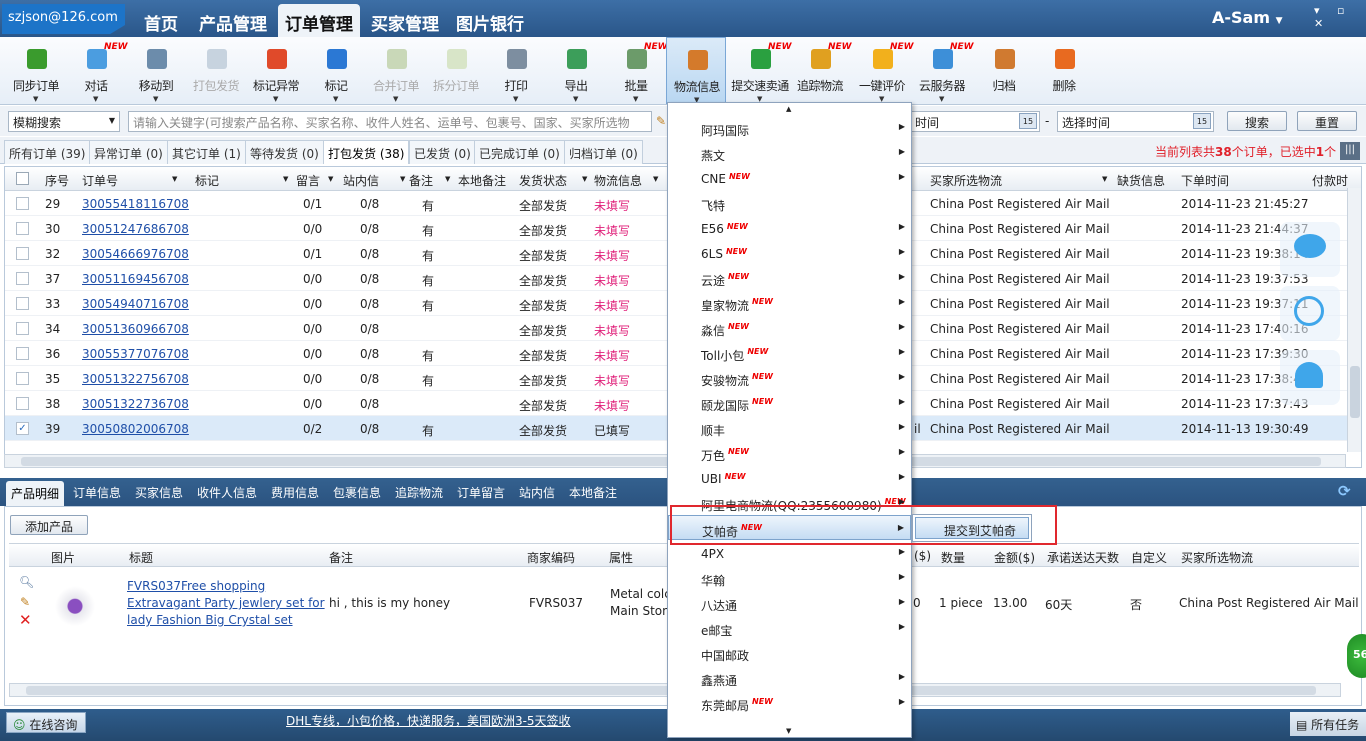  I want to click on row-order-link: 30054666976708, so click(135, 254).